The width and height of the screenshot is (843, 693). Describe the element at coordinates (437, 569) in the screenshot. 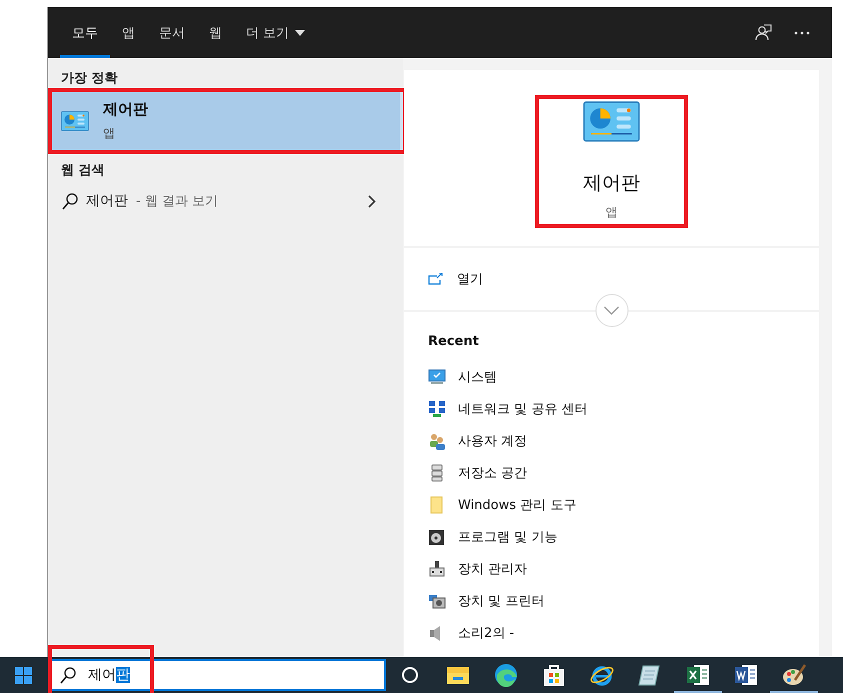

I see `device-icon` at that location.